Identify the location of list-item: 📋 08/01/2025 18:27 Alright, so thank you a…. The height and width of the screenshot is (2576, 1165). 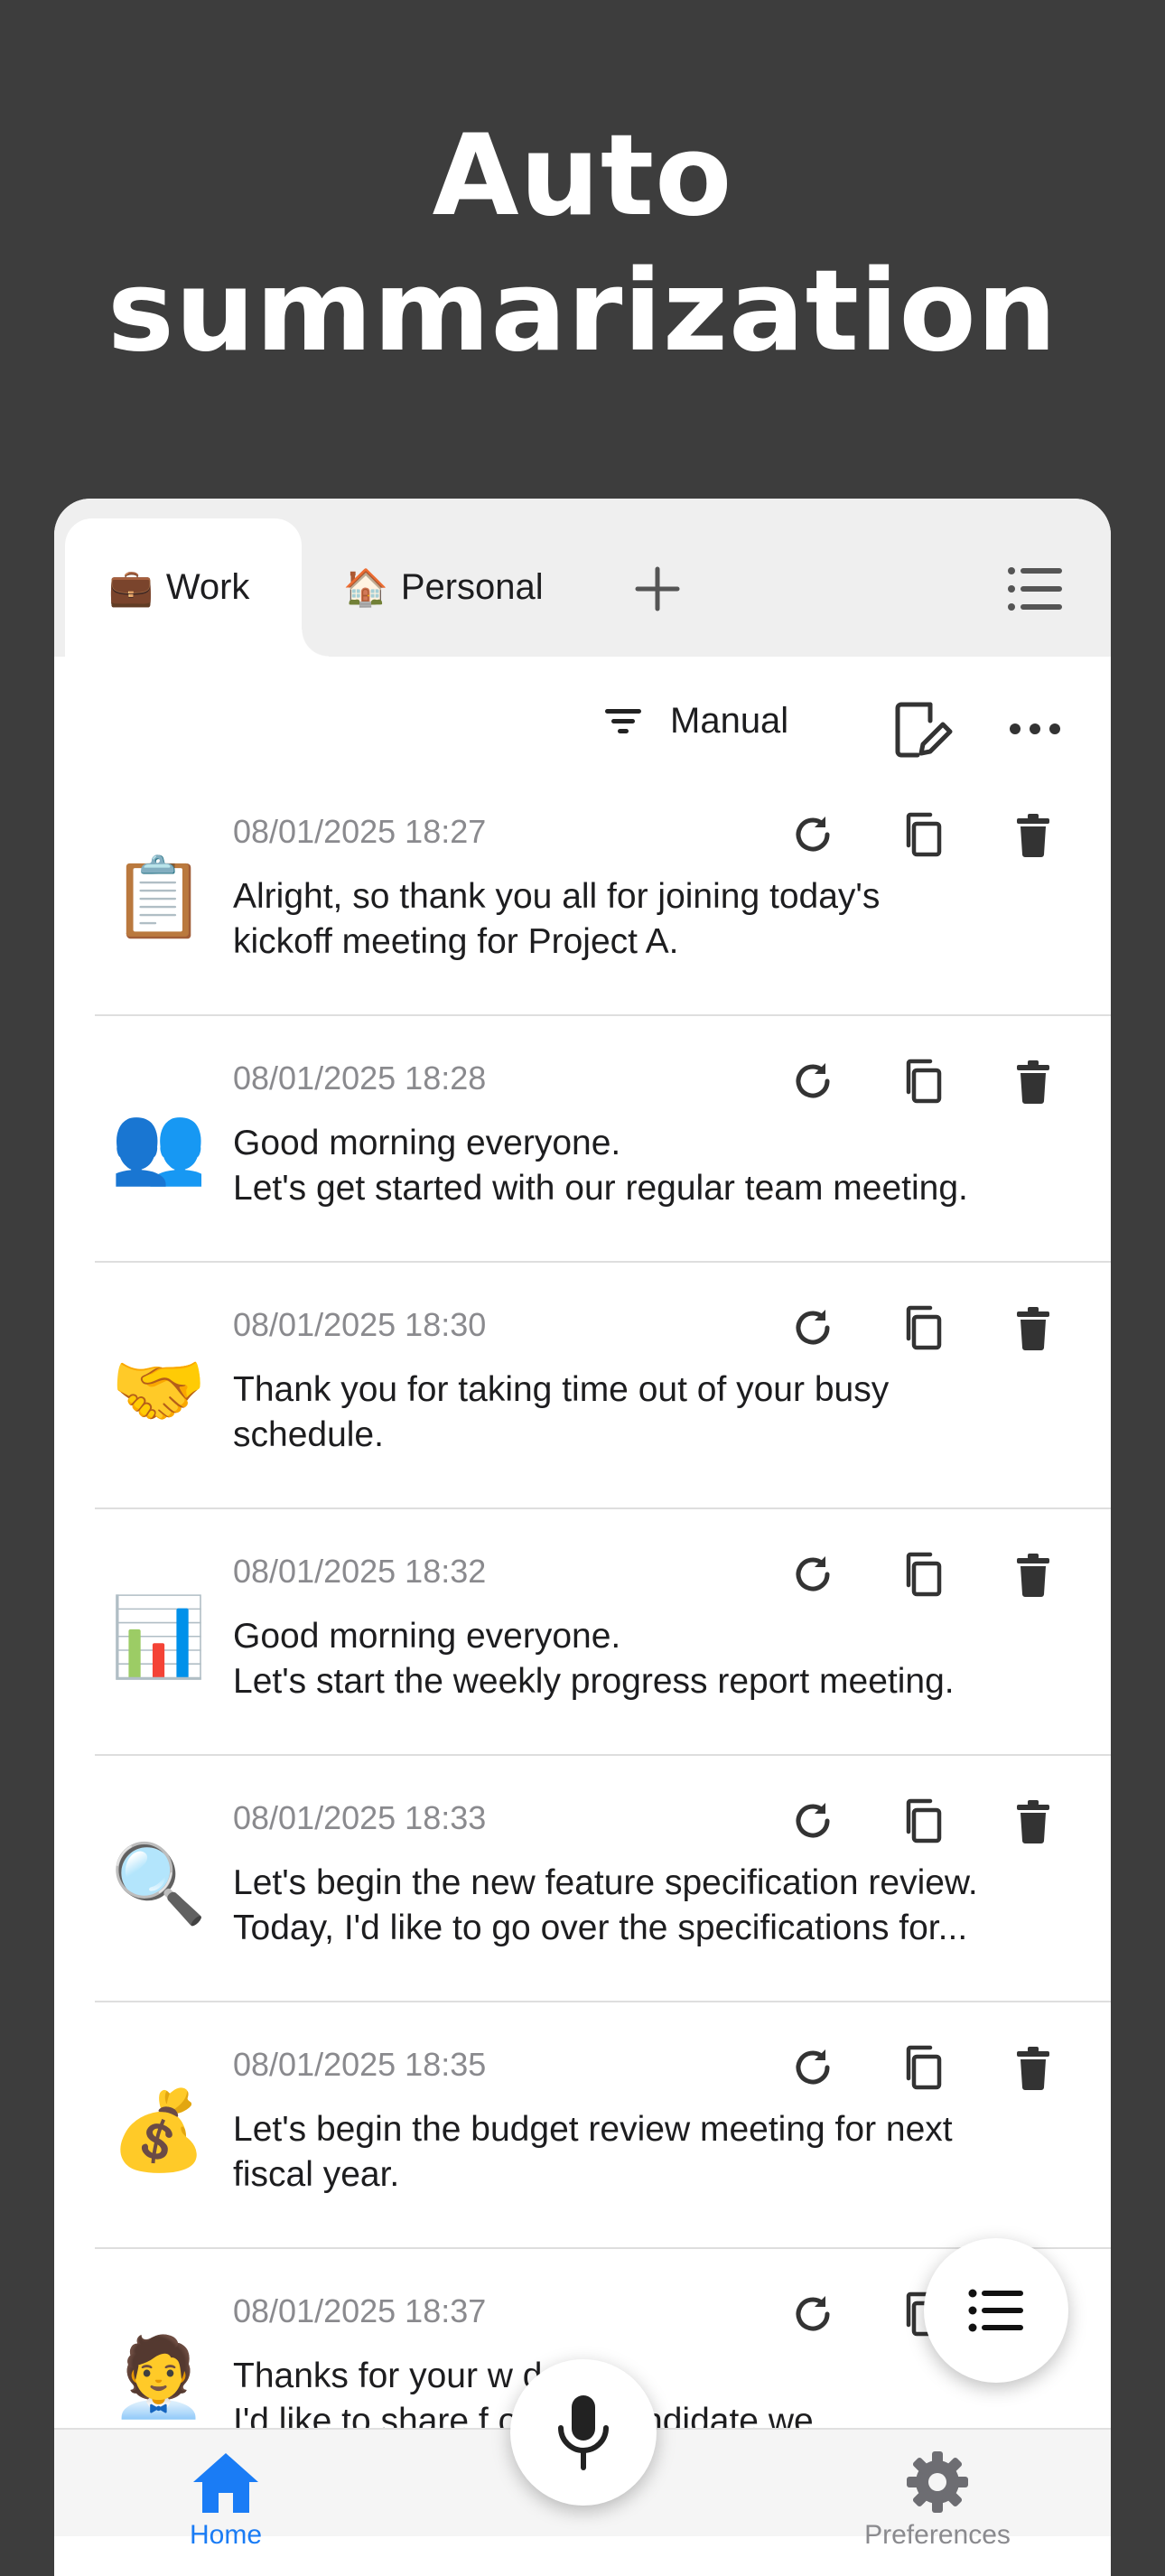
(582, 893).